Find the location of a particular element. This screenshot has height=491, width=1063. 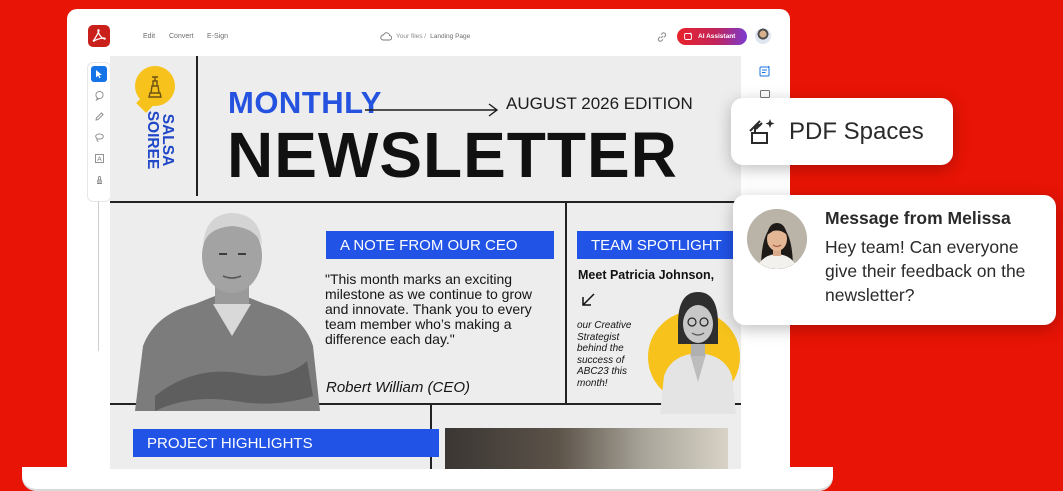

spotlight-name: Meet Patricia Johnson, is located at coordinates (646, 275).